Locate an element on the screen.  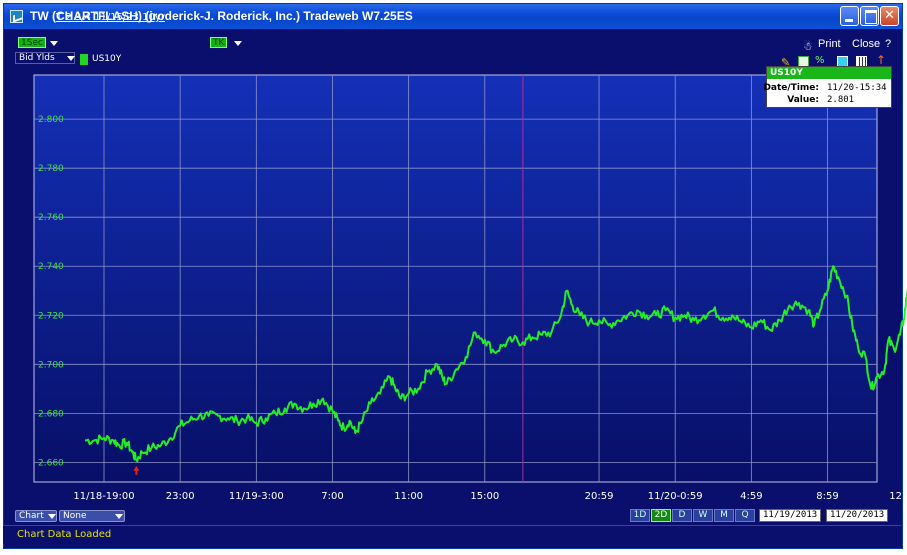
print-button: Print is located at coordinates (829, 44).